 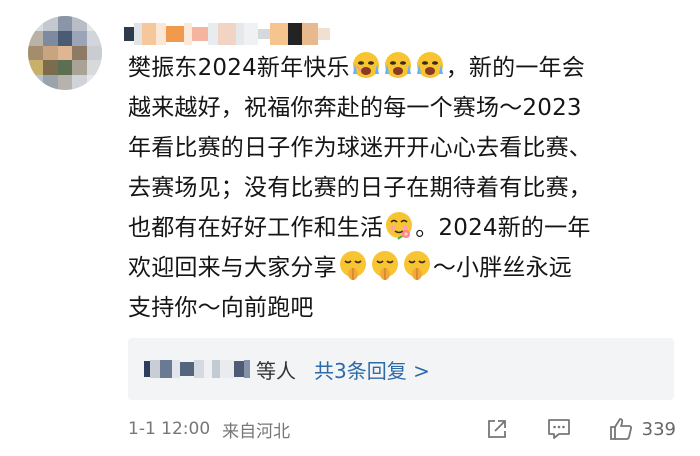 What do you see at coordinates (503, 228) in the screenshot?
I see `comment-text-segment: 。2024新的一年` at bounding box center [503, 228].